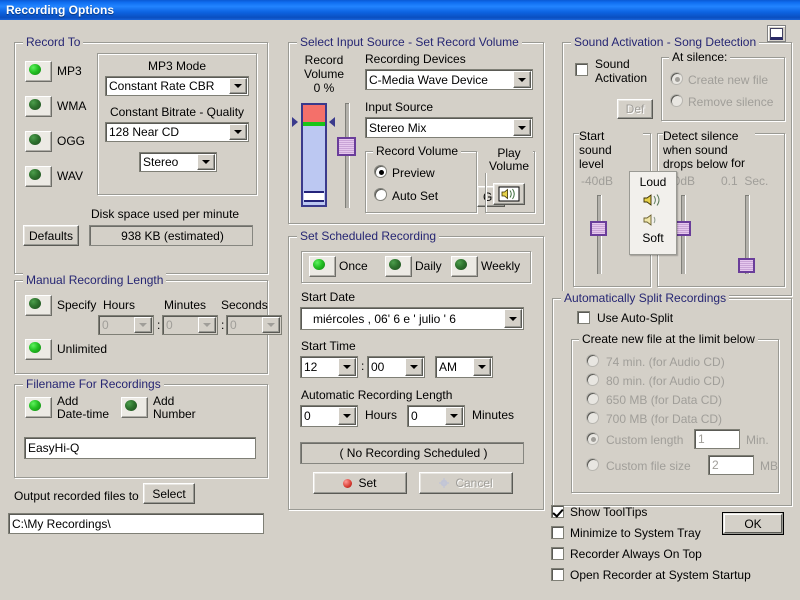  What do you see at coordinates (377, 395) in the screenshot?
I see `auto-length-label: Automatic Recording Length` at bounding box center [377, 395].